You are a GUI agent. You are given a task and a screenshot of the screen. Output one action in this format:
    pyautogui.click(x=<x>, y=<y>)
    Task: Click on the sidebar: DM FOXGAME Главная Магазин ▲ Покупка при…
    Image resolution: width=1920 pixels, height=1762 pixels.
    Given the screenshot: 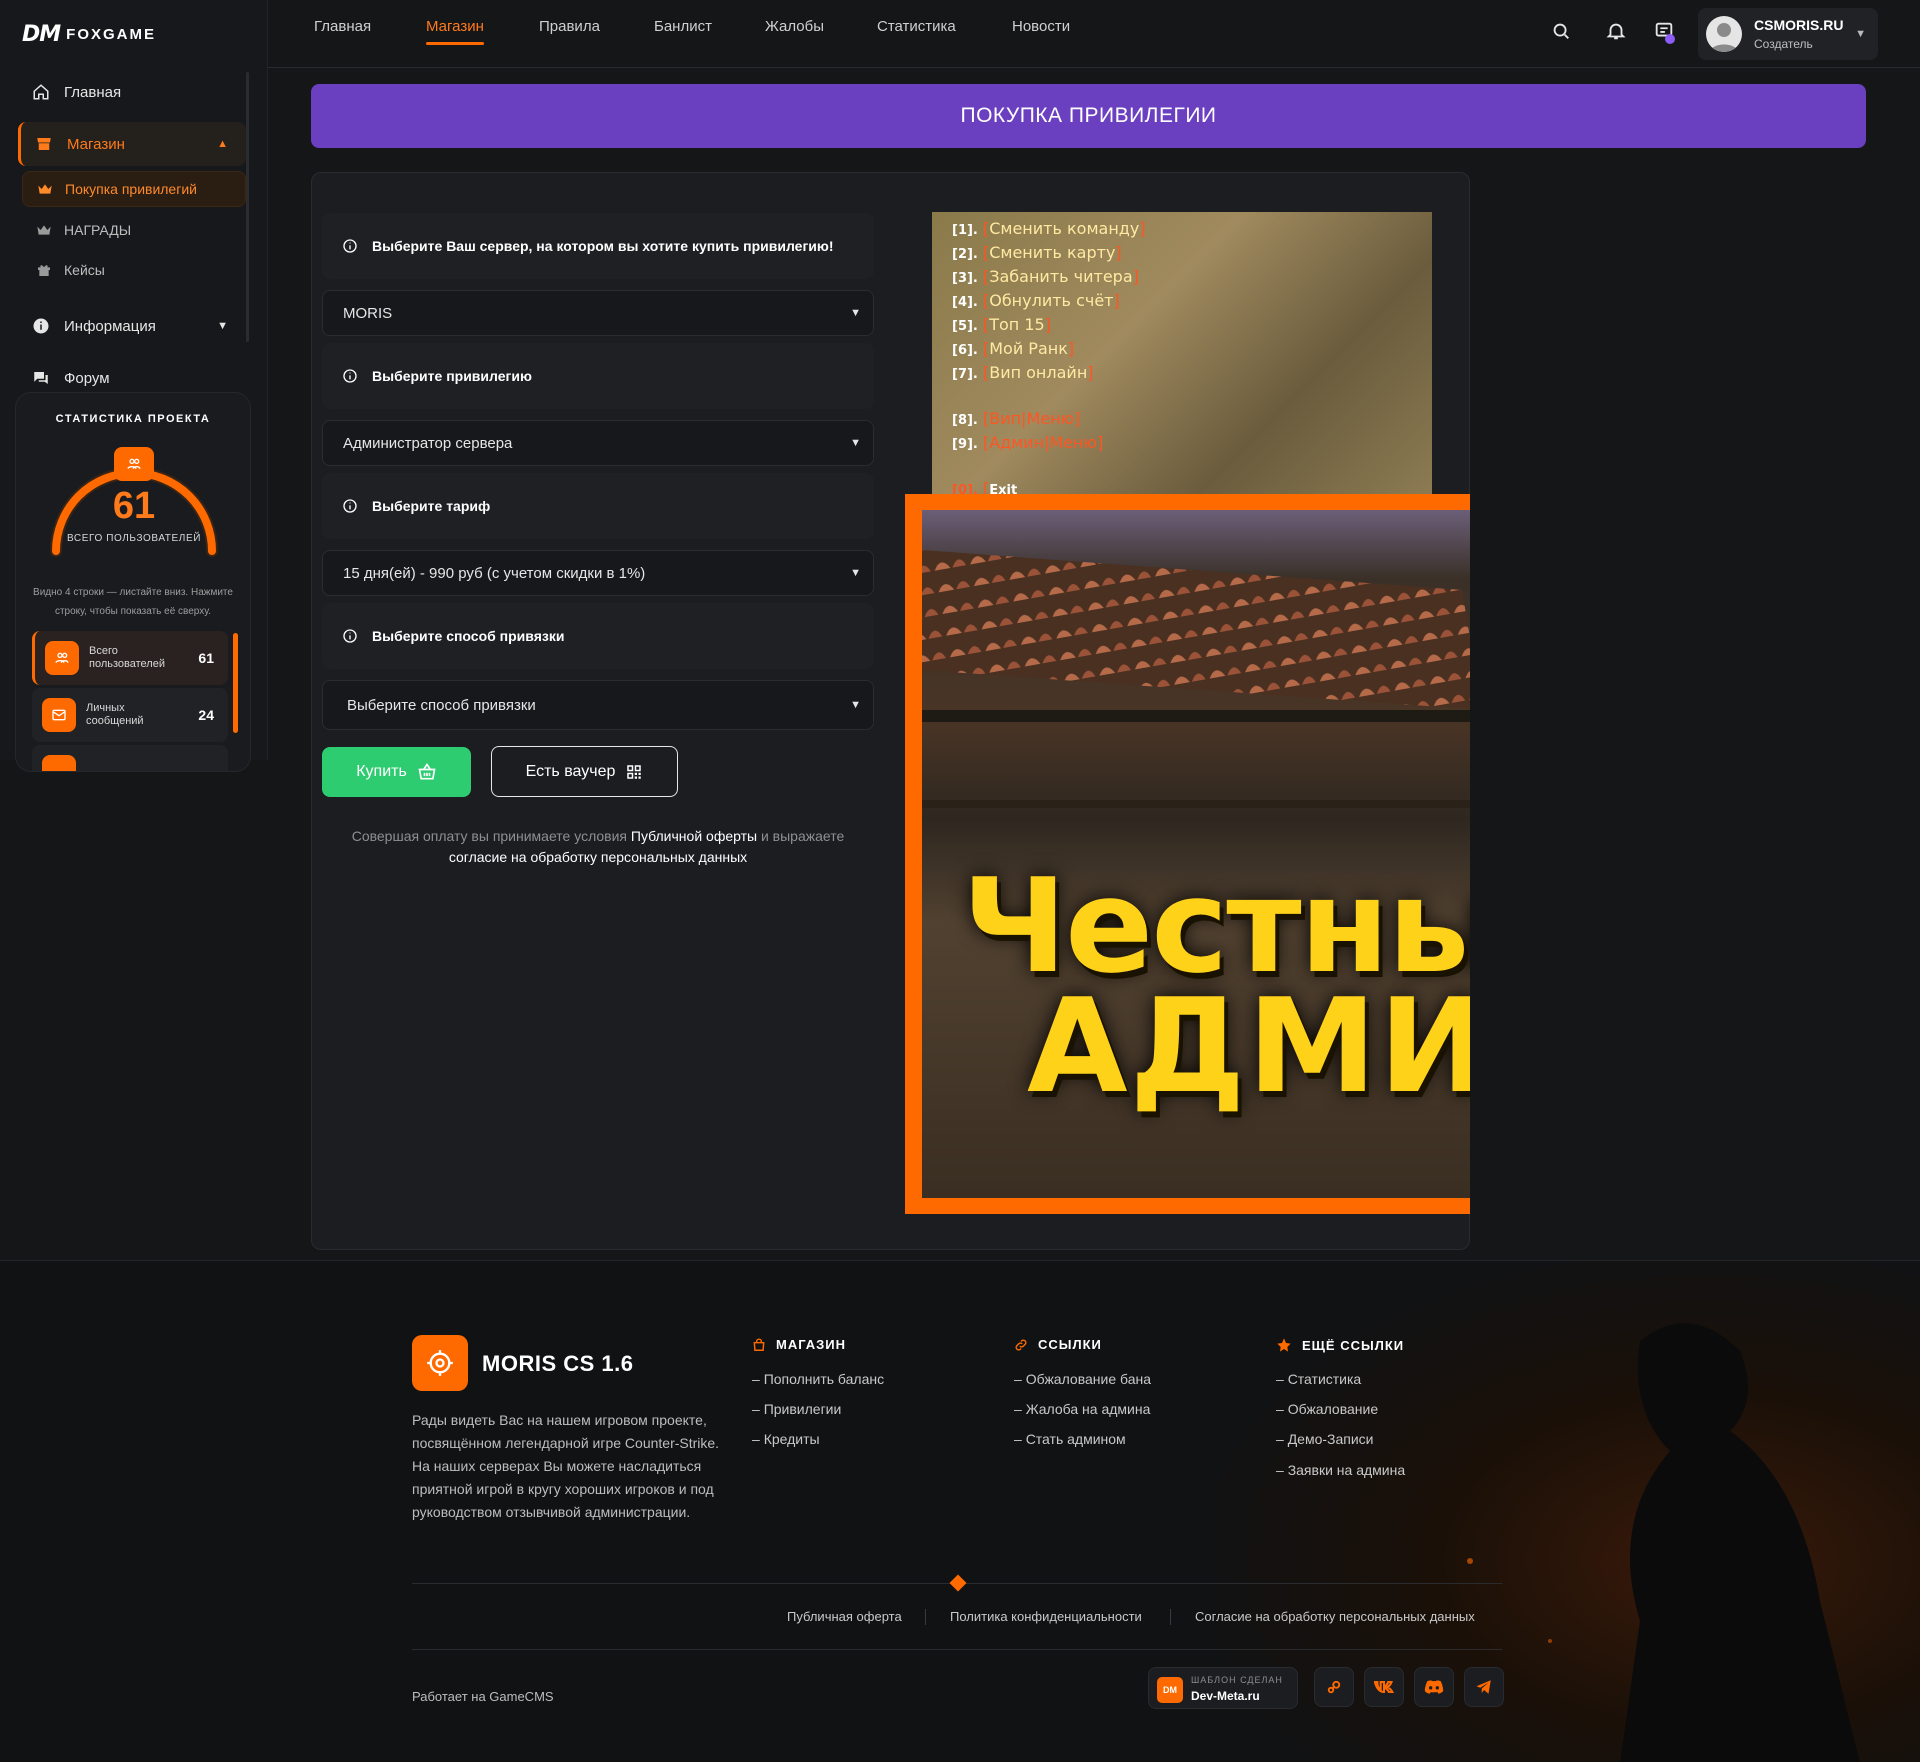 What is the action you would take?
    pyautogui.click(x=134, y=386)
    